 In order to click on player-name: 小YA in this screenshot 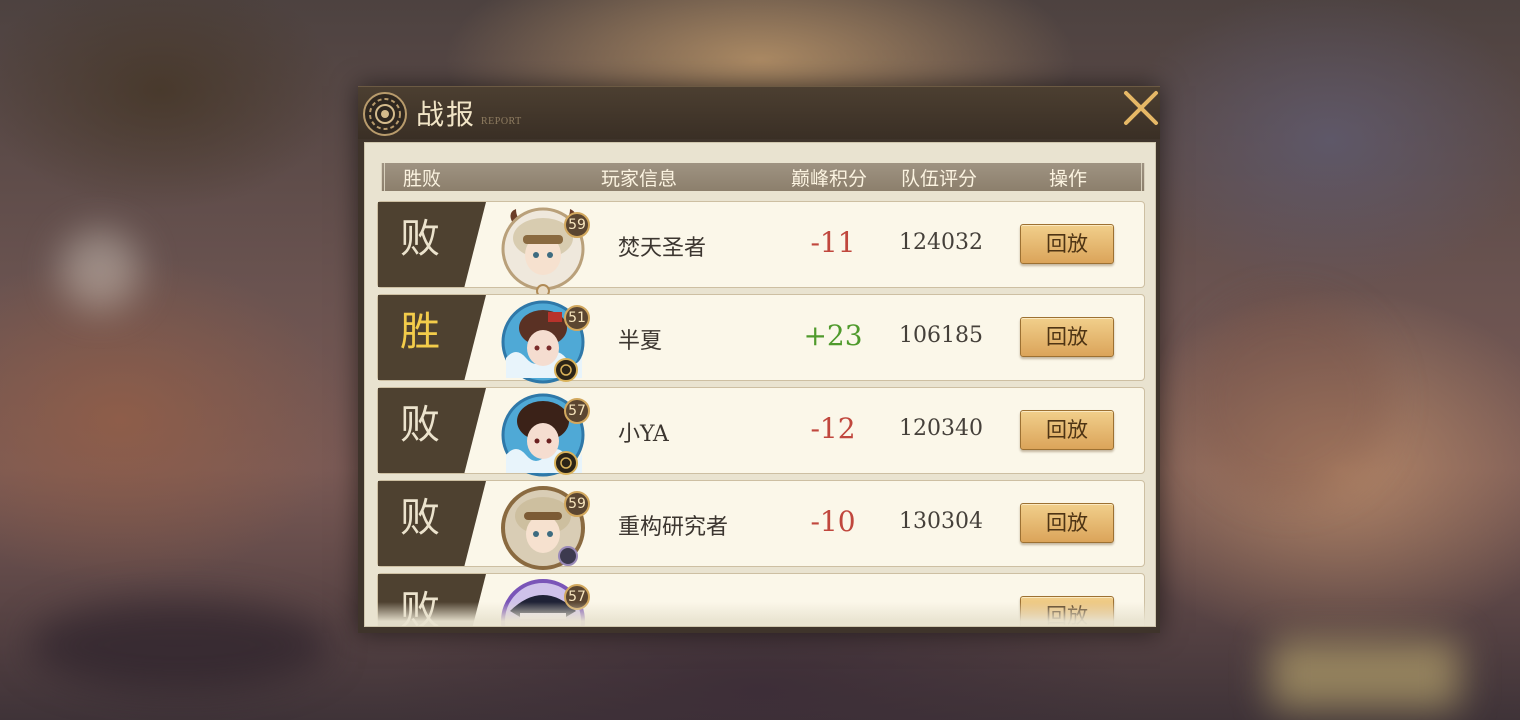, I will do `click(643, 434)`.